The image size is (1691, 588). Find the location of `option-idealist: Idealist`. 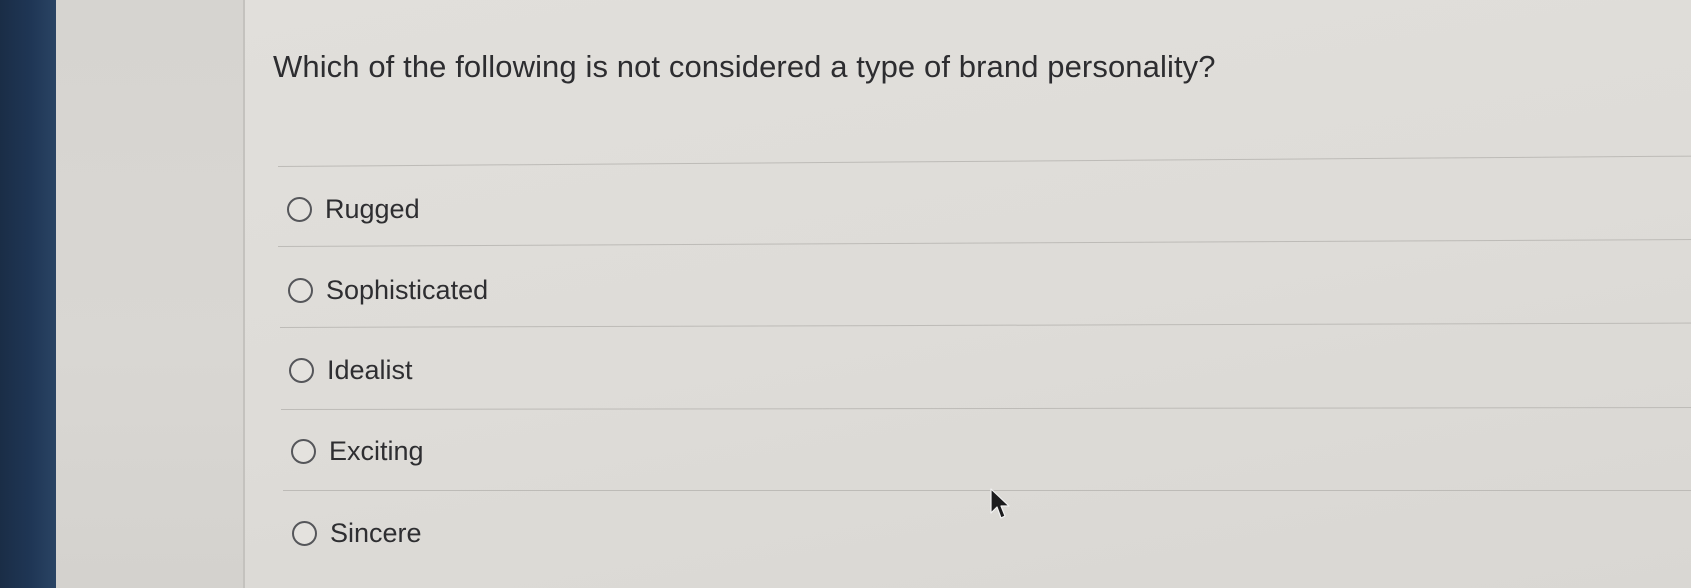

option-idealist: Idealist is located at coordinates (351, 370).